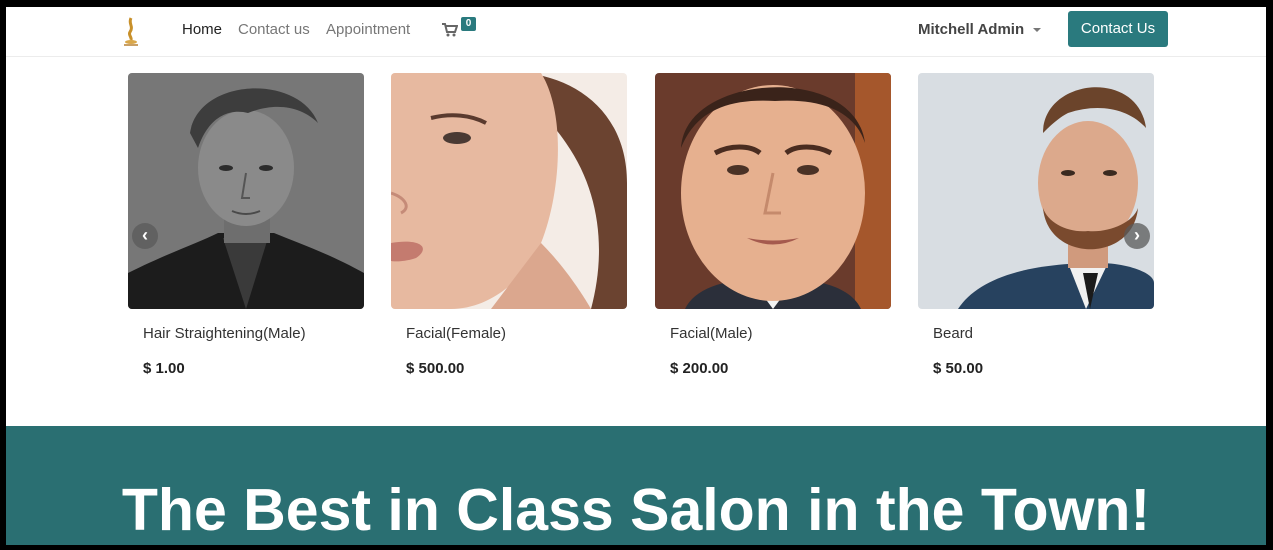 The height and width of the screenshot is (550, 1273). I want to click on chevron-left-icon: ‹, so click(145, 236).